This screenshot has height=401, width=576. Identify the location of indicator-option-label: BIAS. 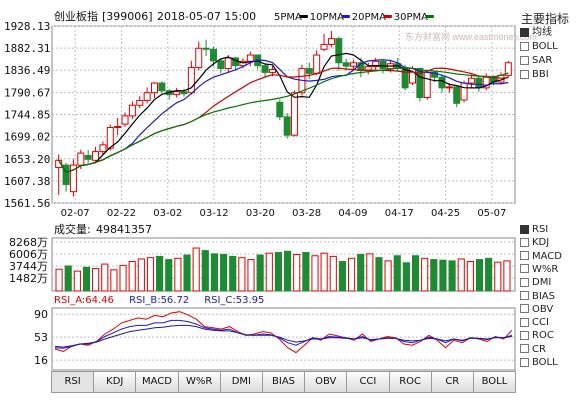
(543, 296).